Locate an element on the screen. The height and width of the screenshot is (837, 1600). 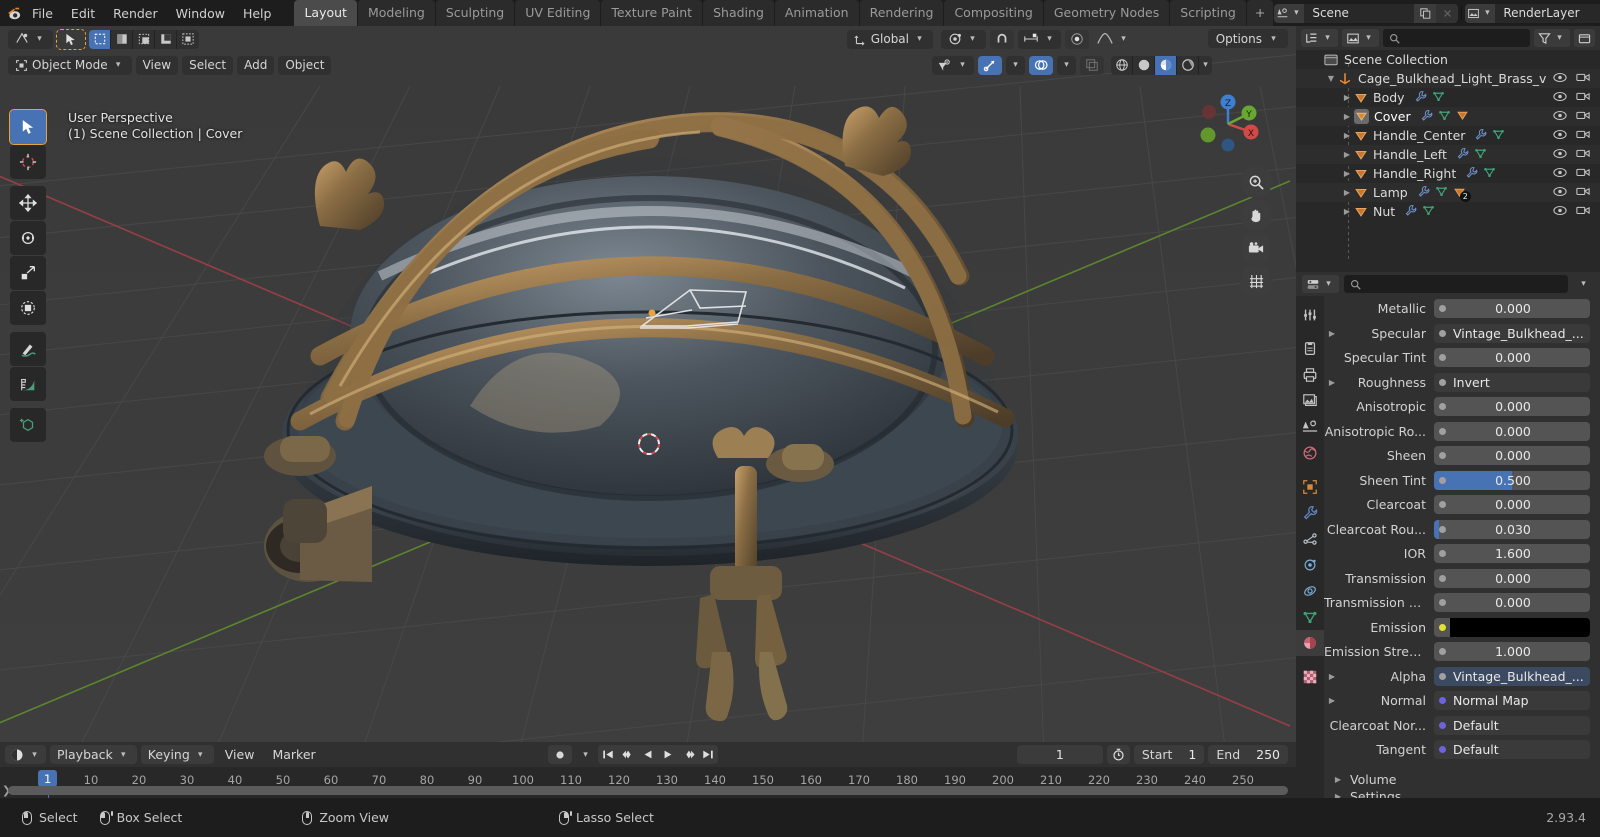
frame-end-field: End 250 is located at coordinates (1248, 754).